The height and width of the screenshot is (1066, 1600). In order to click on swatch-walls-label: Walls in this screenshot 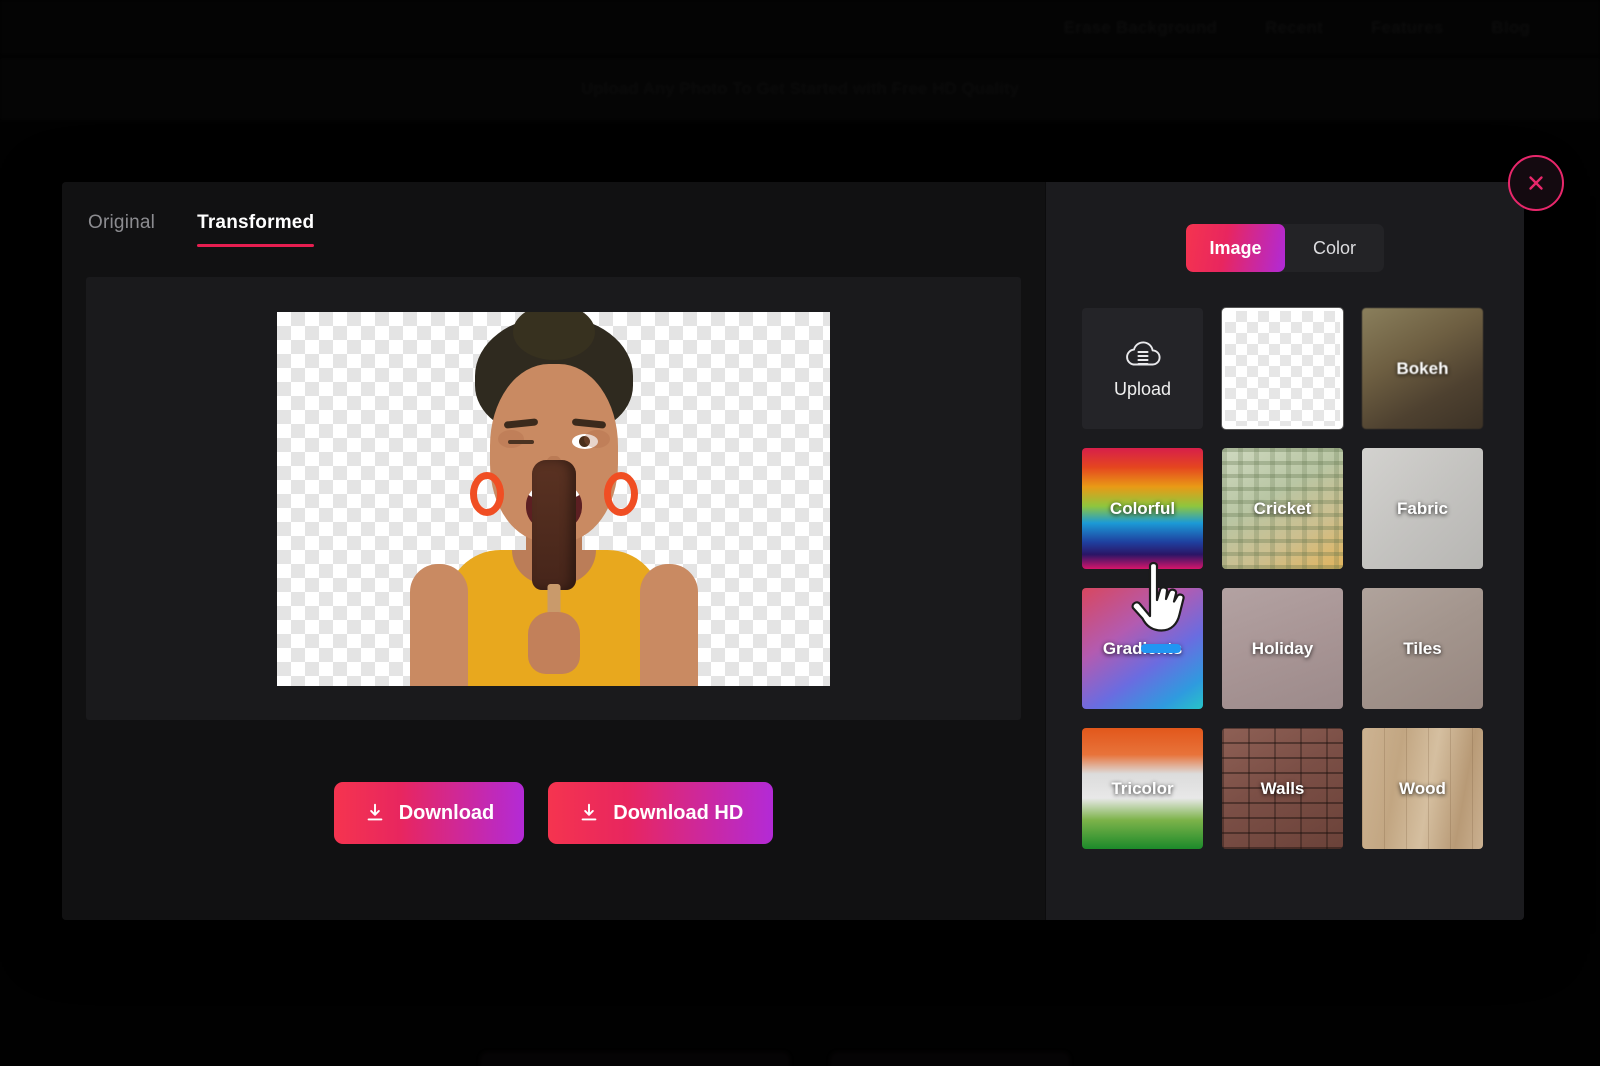, I will do `click(1282, 788)`.